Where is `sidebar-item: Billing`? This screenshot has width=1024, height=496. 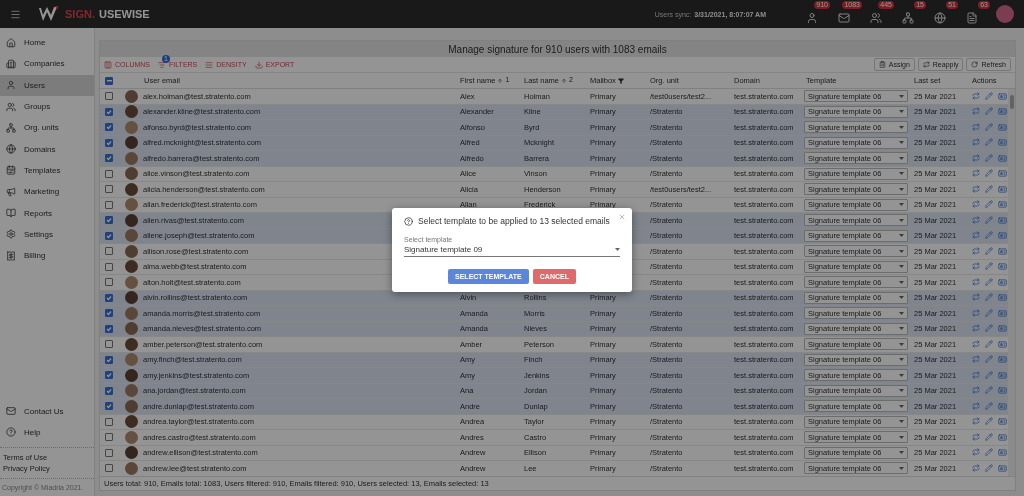 sidebar-item: Billing is located at coordinates (47, 255).